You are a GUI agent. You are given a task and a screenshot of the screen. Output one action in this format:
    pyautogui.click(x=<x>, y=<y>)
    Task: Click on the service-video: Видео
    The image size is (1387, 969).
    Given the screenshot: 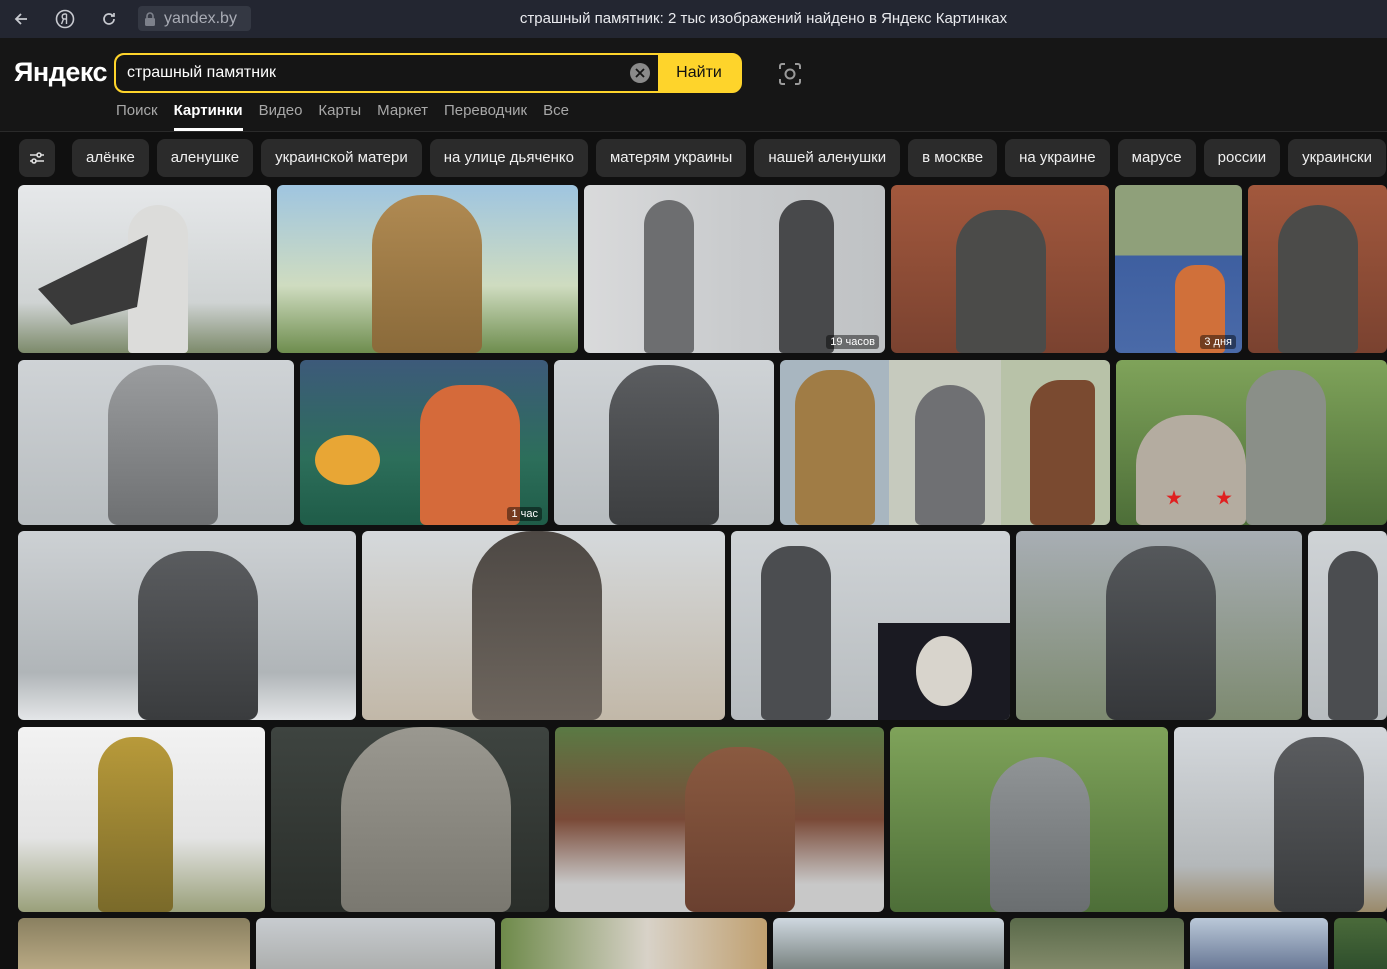 What is the action you would take?
    pyautogui.click(x=281, y=116)
    